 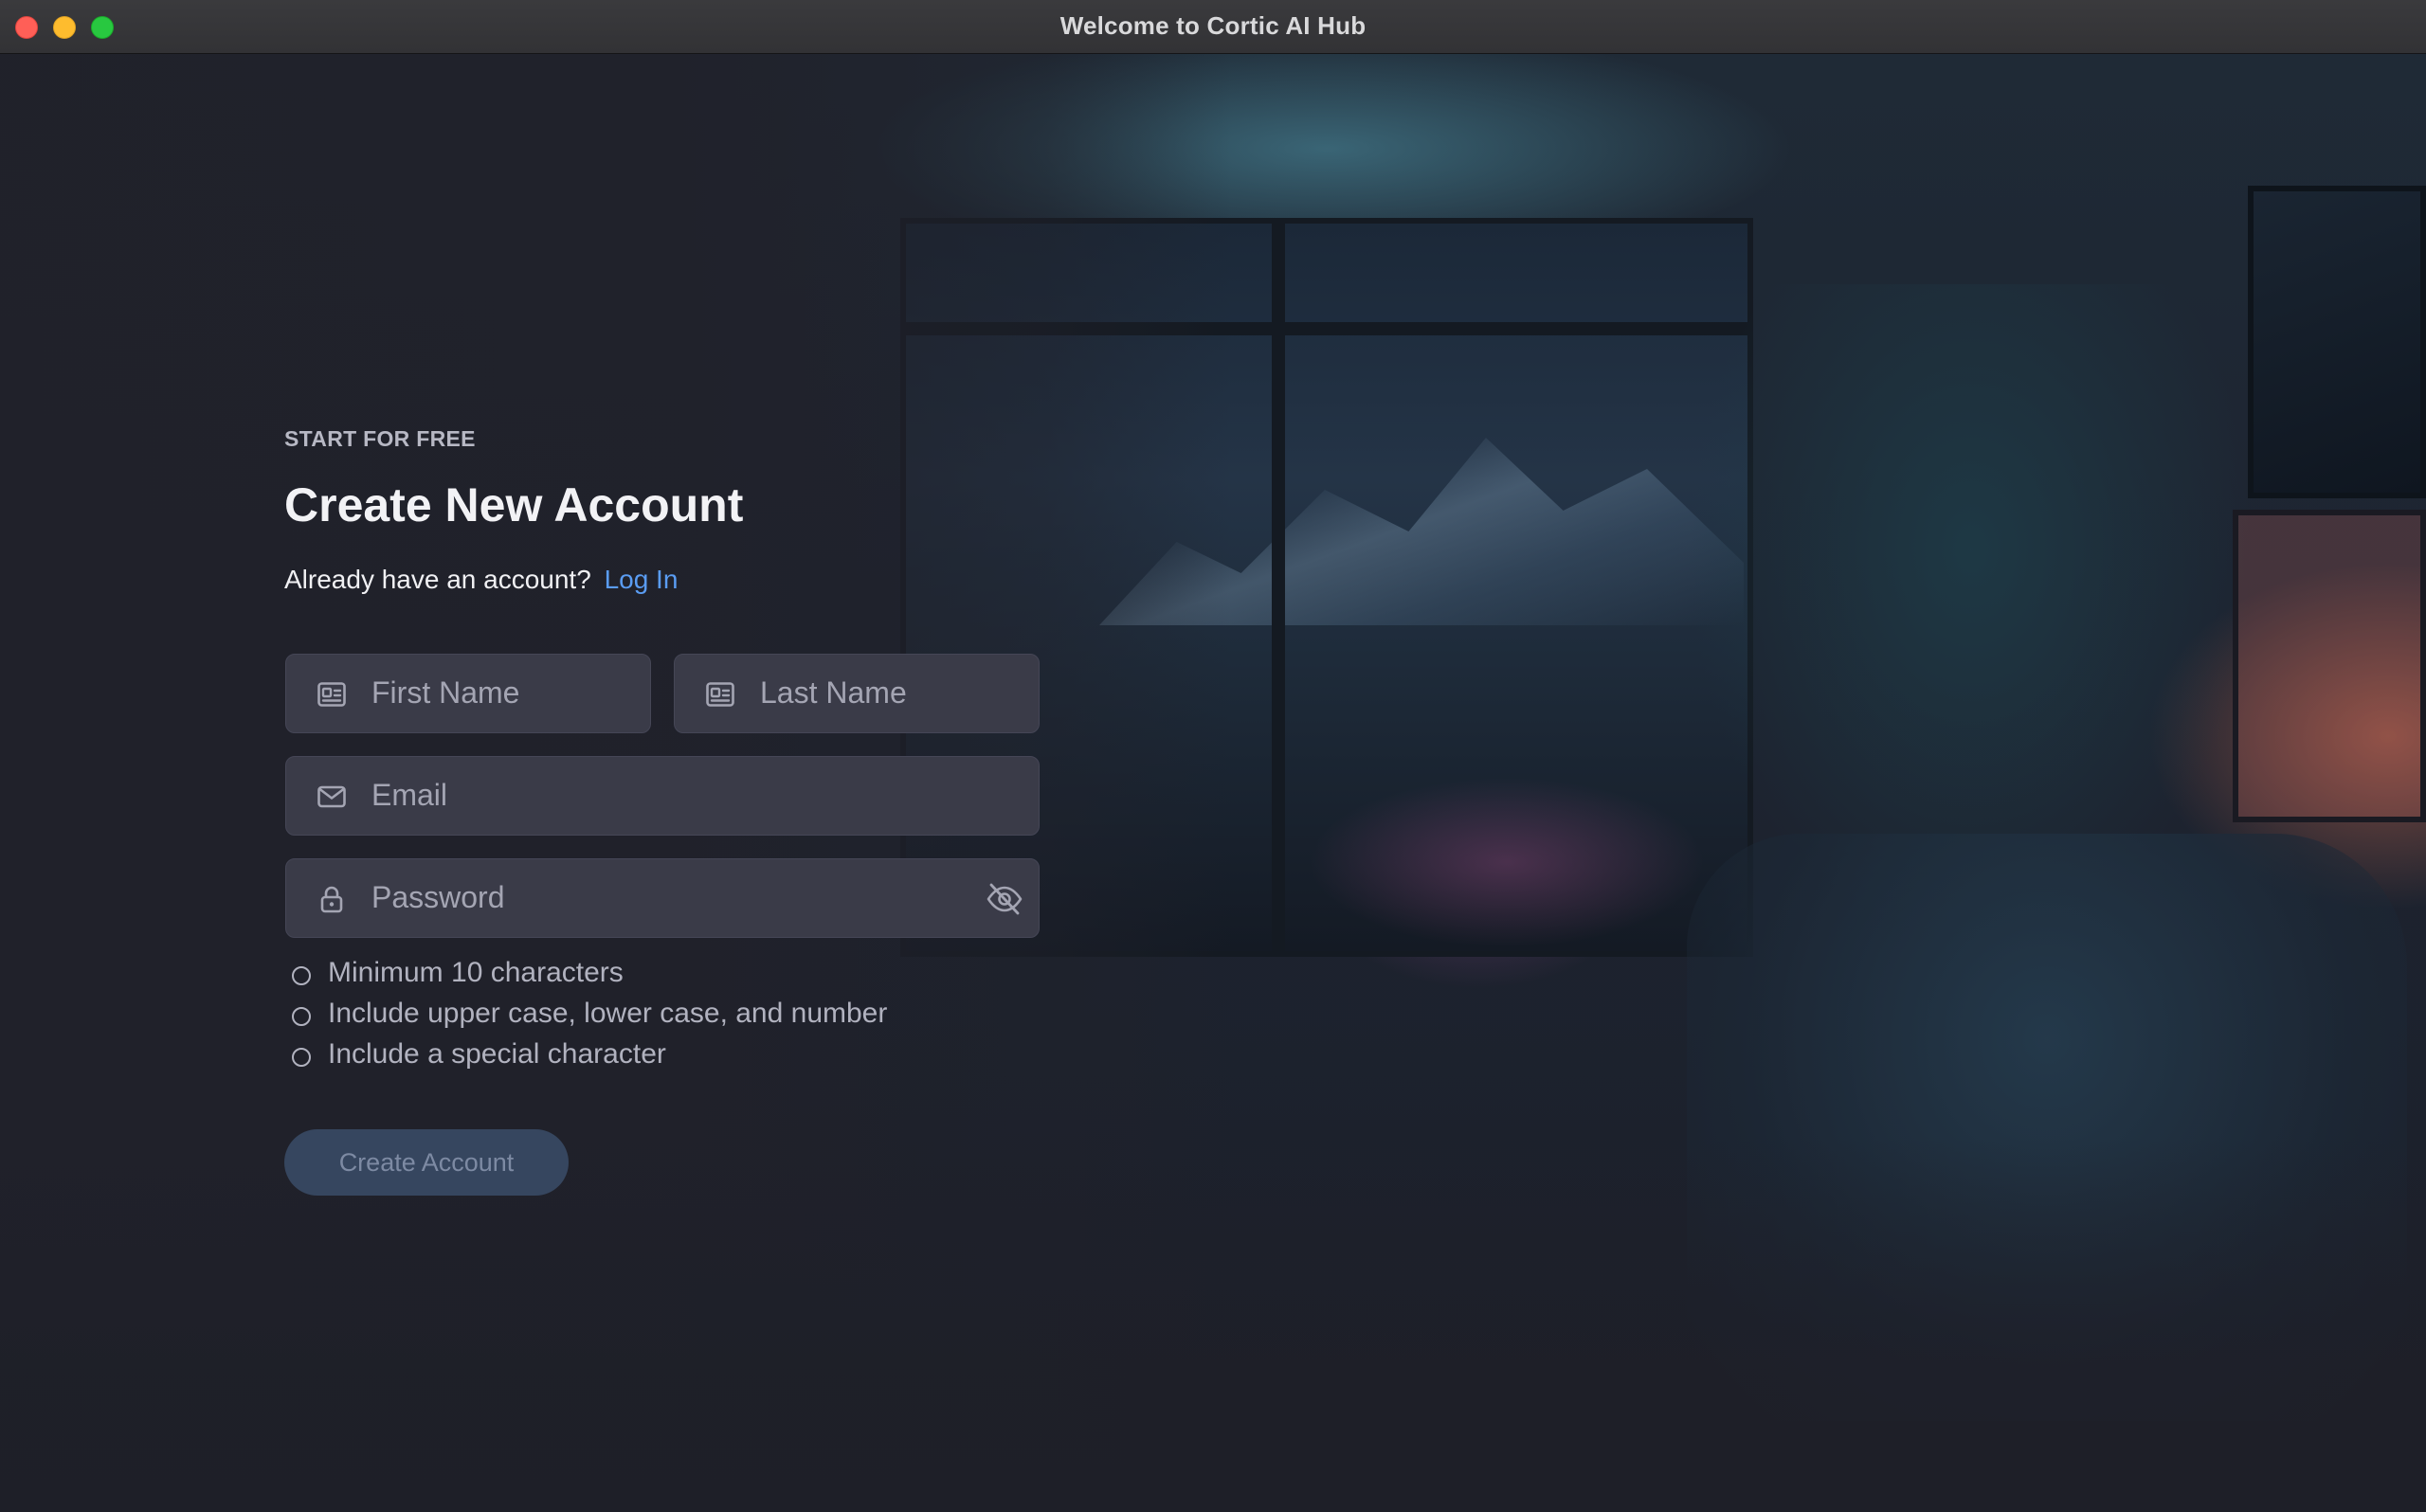 I want to click on password-placeholder: Password, so click(x=438, y=897).